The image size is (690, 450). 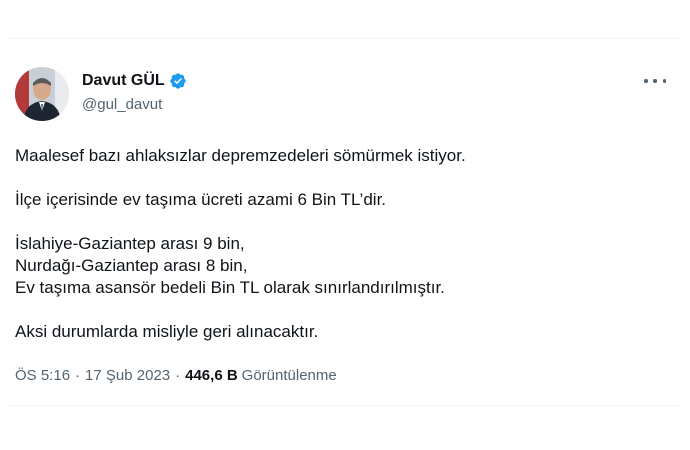 What do you see at coordinates (130, 243) in the screenshot?
I see `tweet-line: İslahiye-Gaziantep arası 9 bin,` at bounding box center [130, 243].